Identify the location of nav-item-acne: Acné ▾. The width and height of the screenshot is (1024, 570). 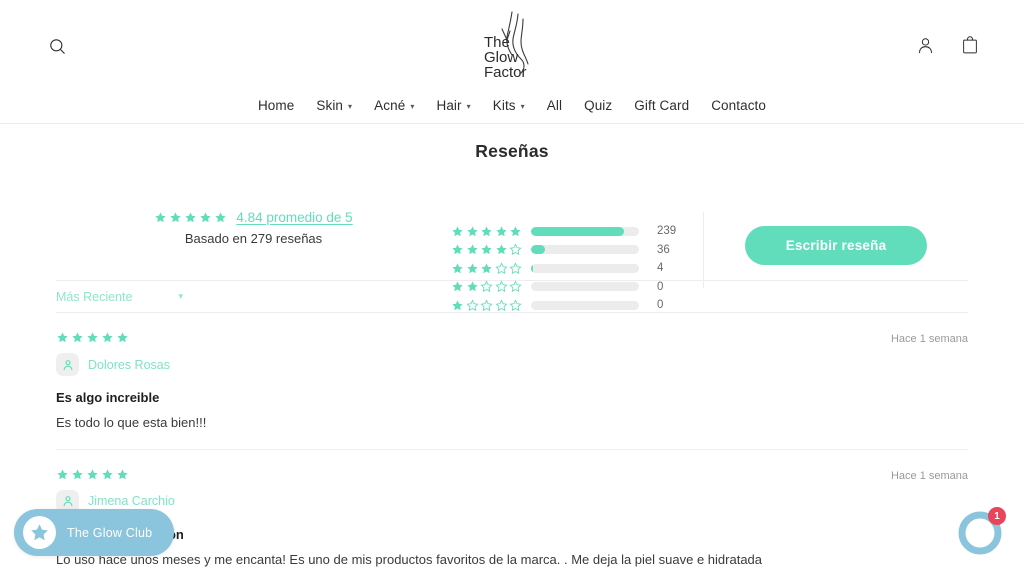
(394, 105).